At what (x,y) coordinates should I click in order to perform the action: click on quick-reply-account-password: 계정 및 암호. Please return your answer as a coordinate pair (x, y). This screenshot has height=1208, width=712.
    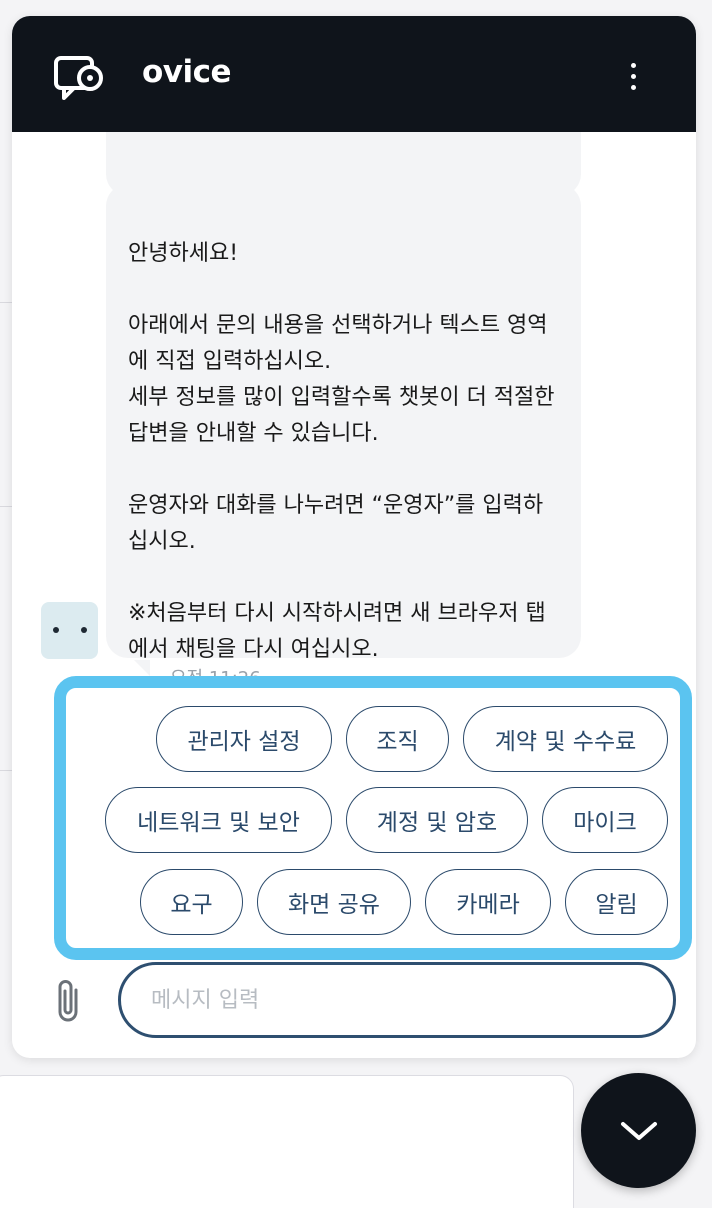
    Looking at the image, I should click on (437, 820).